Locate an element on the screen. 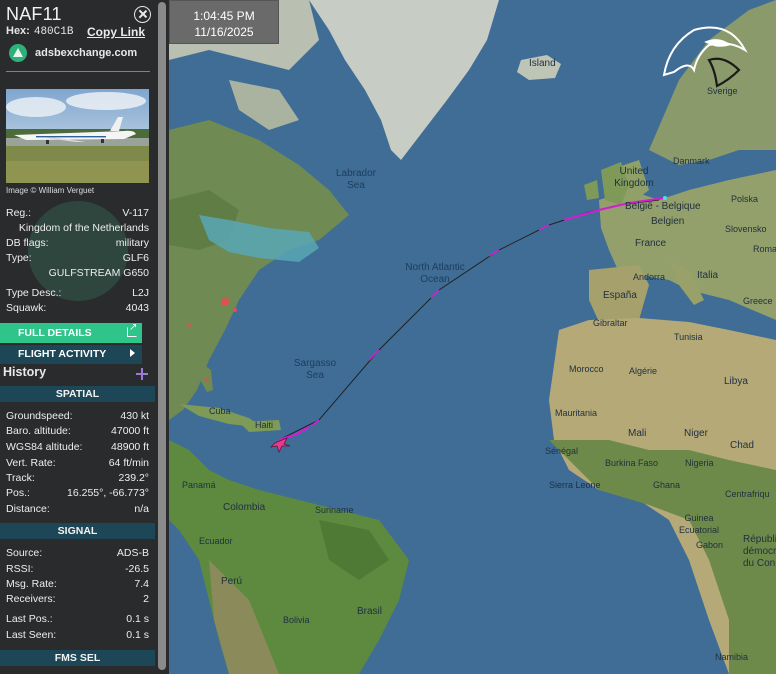 The height and width of the screenshot is (674, 776). wgs84-altitude-value: 48900 ft is located at coordinates (130, 447).